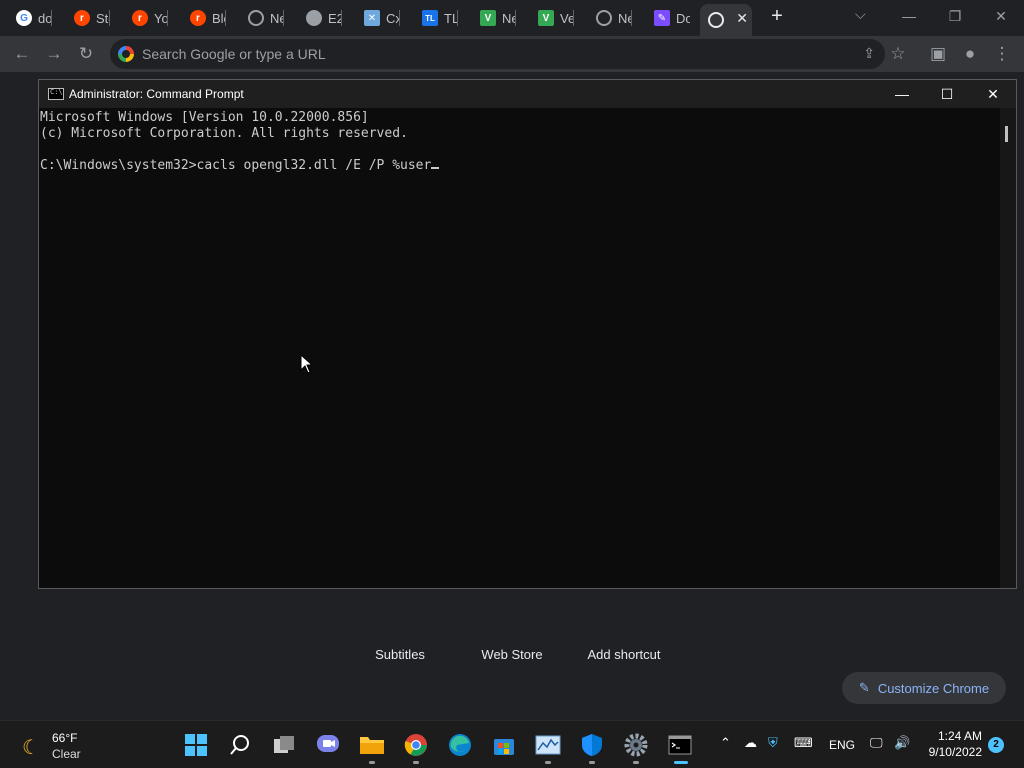 This screenshot has width=1024, height=768. What do you see at coordinates (512, 644) in the screenshot?
I see `shortcut-web-store: Web Store` at bounding box center [512, 644].